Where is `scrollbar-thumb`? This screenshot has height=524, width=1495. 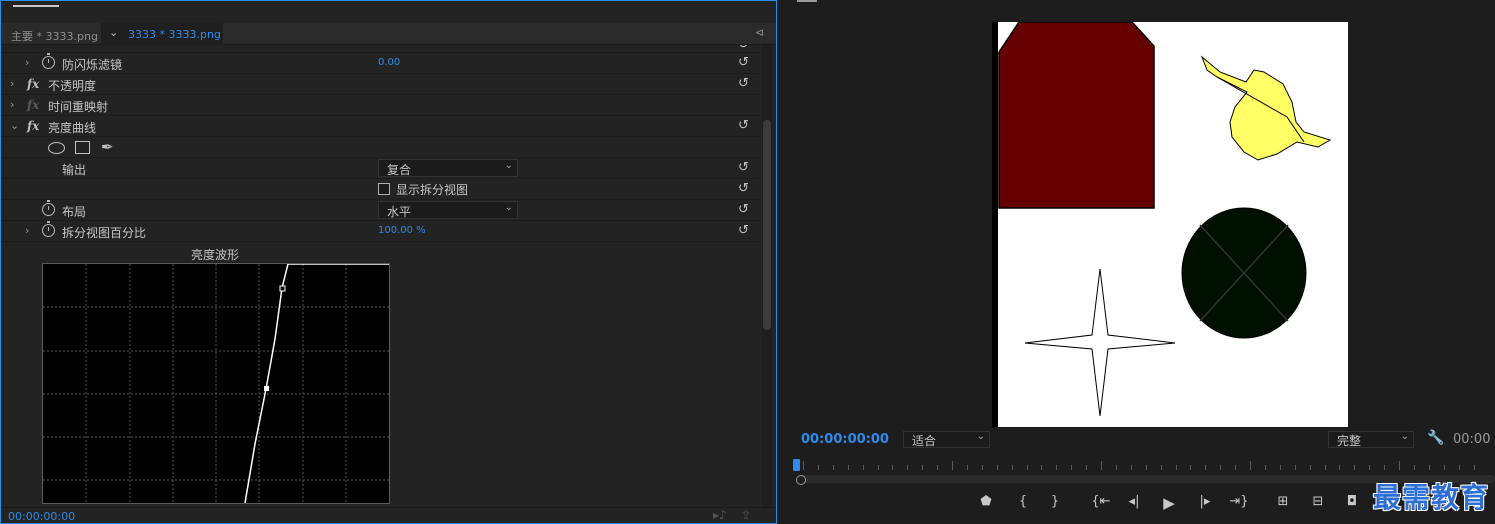
scrollbar-thumb is located at coordinates (767, 225).